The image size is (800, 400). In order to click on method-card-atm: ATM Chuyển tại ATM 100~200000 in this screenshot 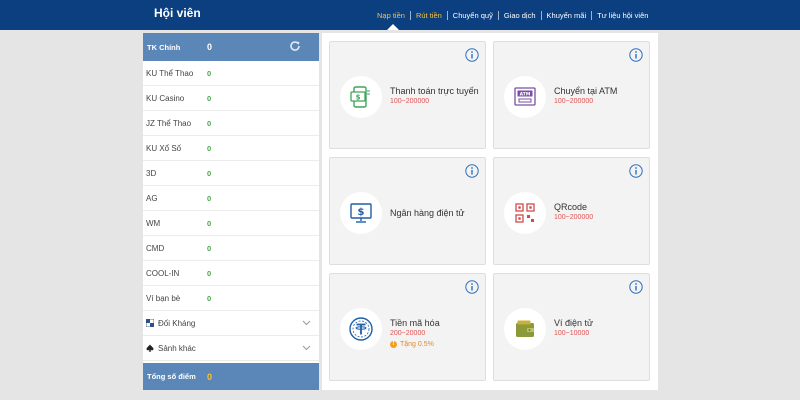, I will do `click(571, 95)`.